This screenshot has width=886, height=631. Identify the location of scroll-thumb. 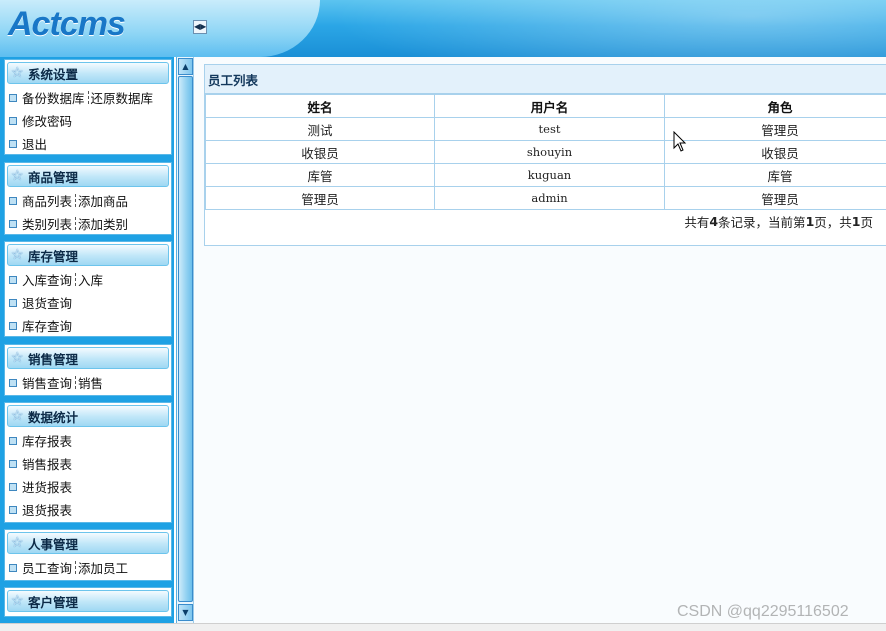
(185, 339).